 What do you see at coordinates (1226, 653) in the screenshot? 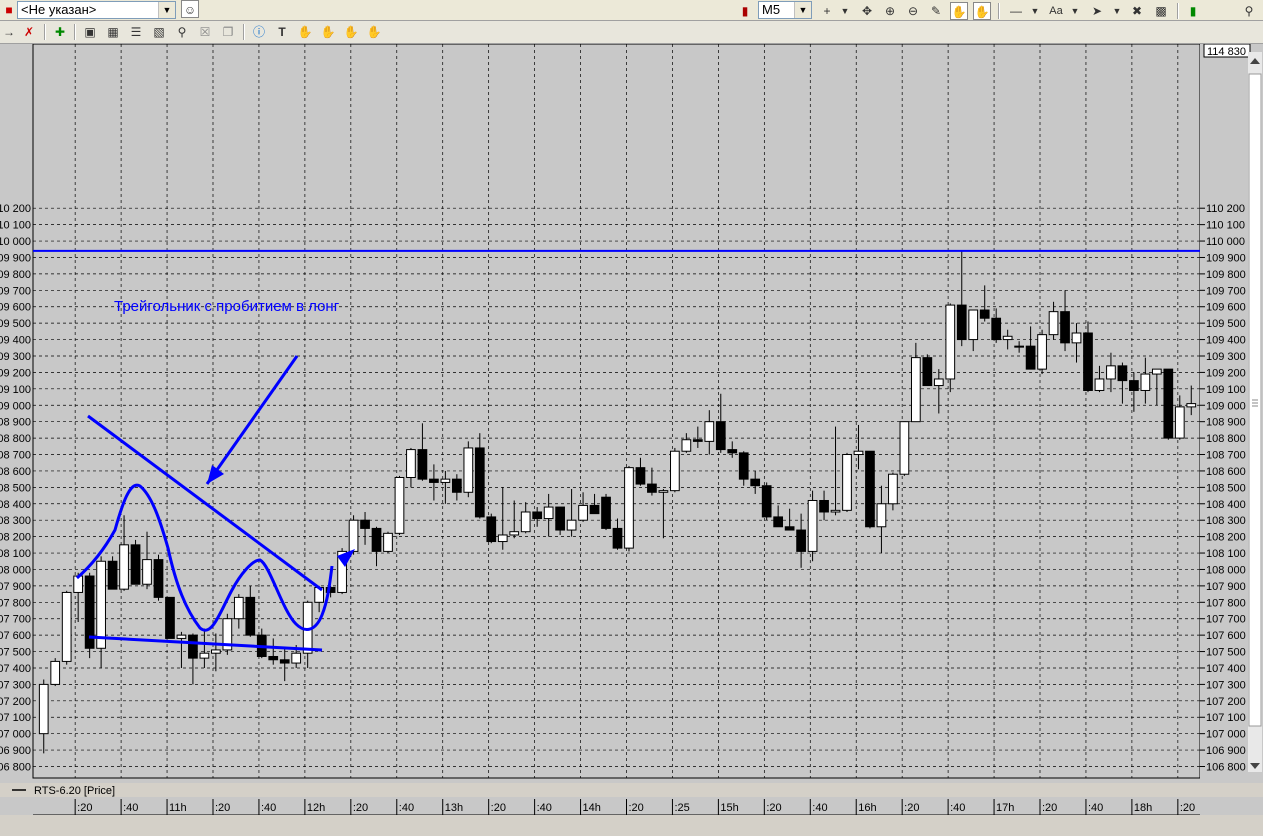
I see `price-axis-label: 107 500` at bounding box center [1226, 653].